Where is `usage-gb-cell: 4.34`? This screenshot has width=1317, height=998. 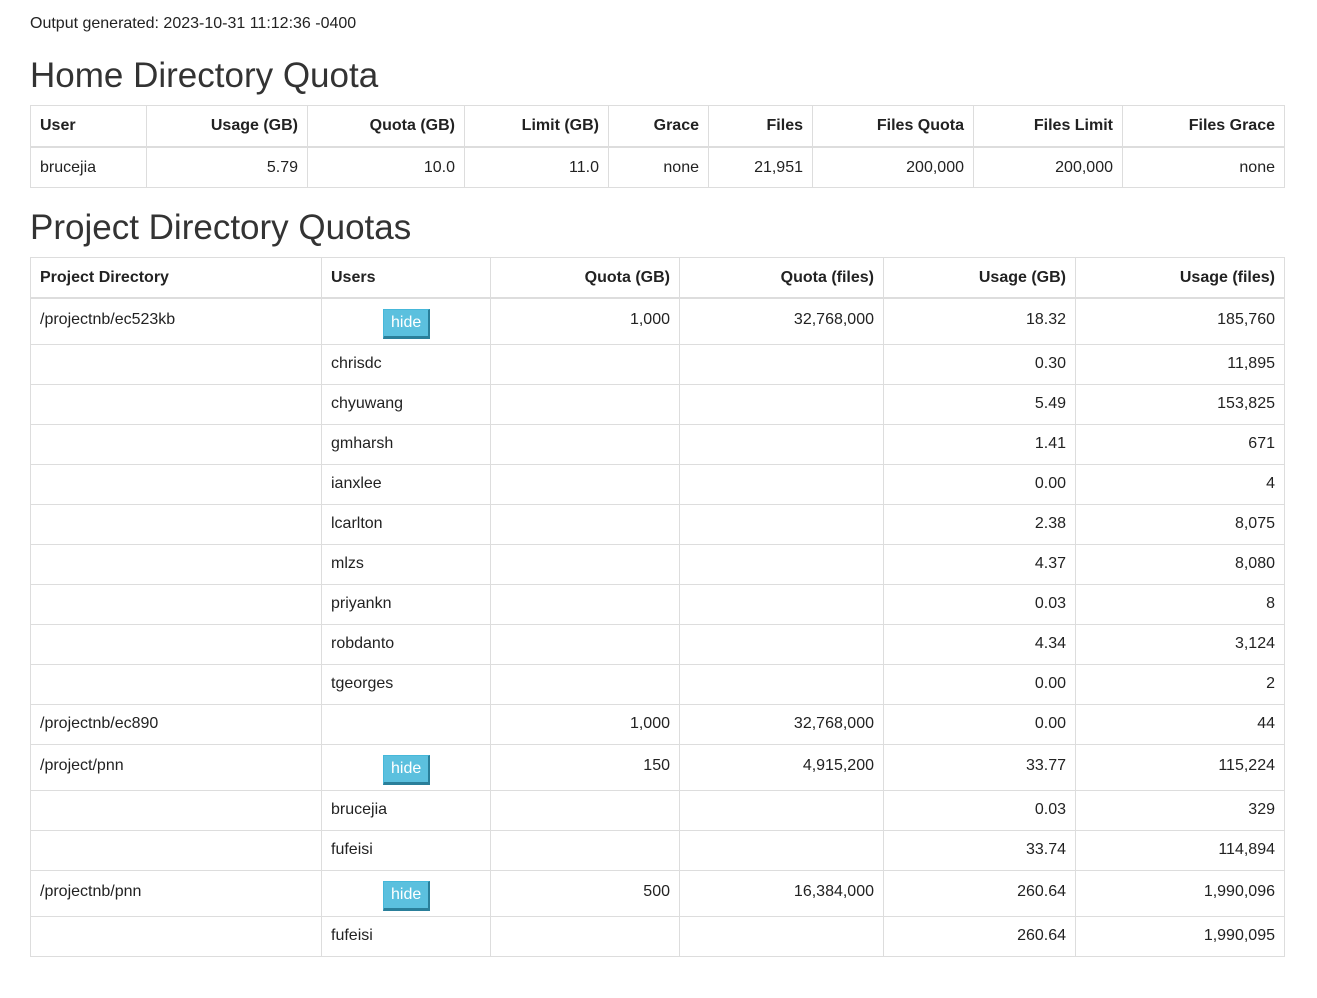
usage-gb-cell: 4.34 is located at coordinates (979, 644).